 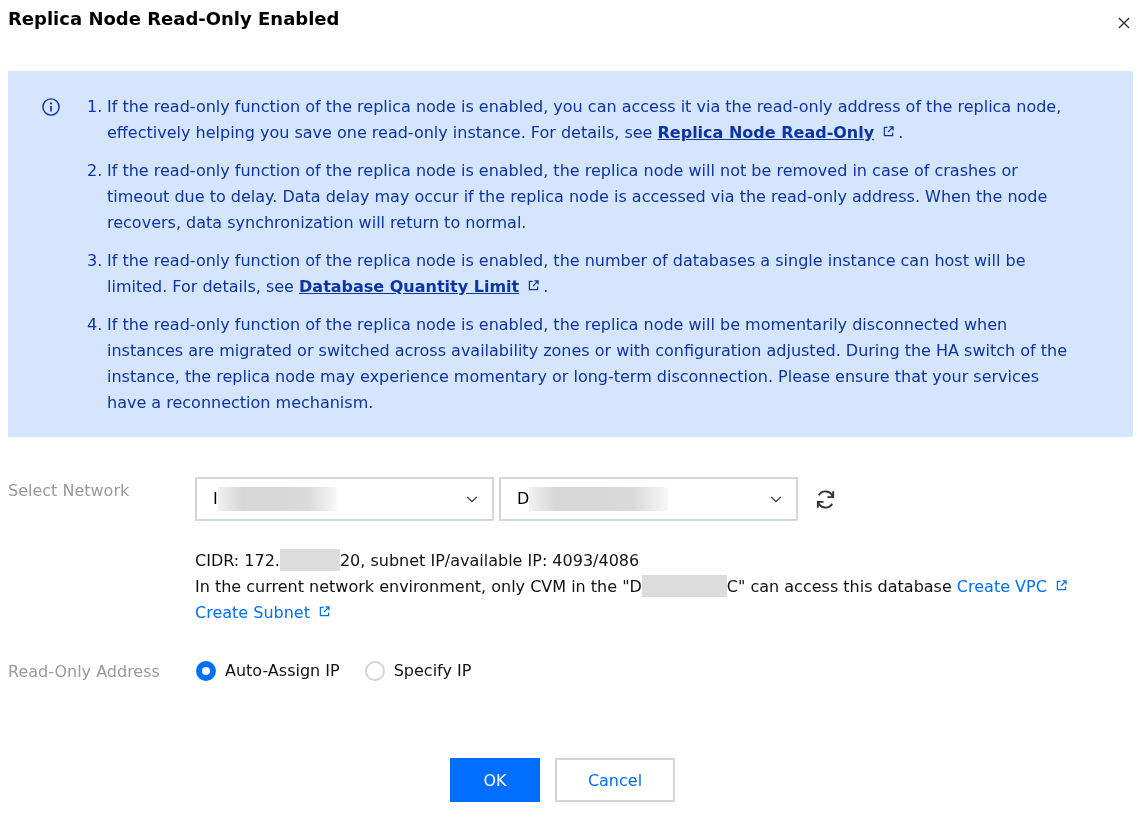 What do you see at coordinates (95, 261) in the screenshot?
I see `list-number: 3.` at bounding box center [95, 261].